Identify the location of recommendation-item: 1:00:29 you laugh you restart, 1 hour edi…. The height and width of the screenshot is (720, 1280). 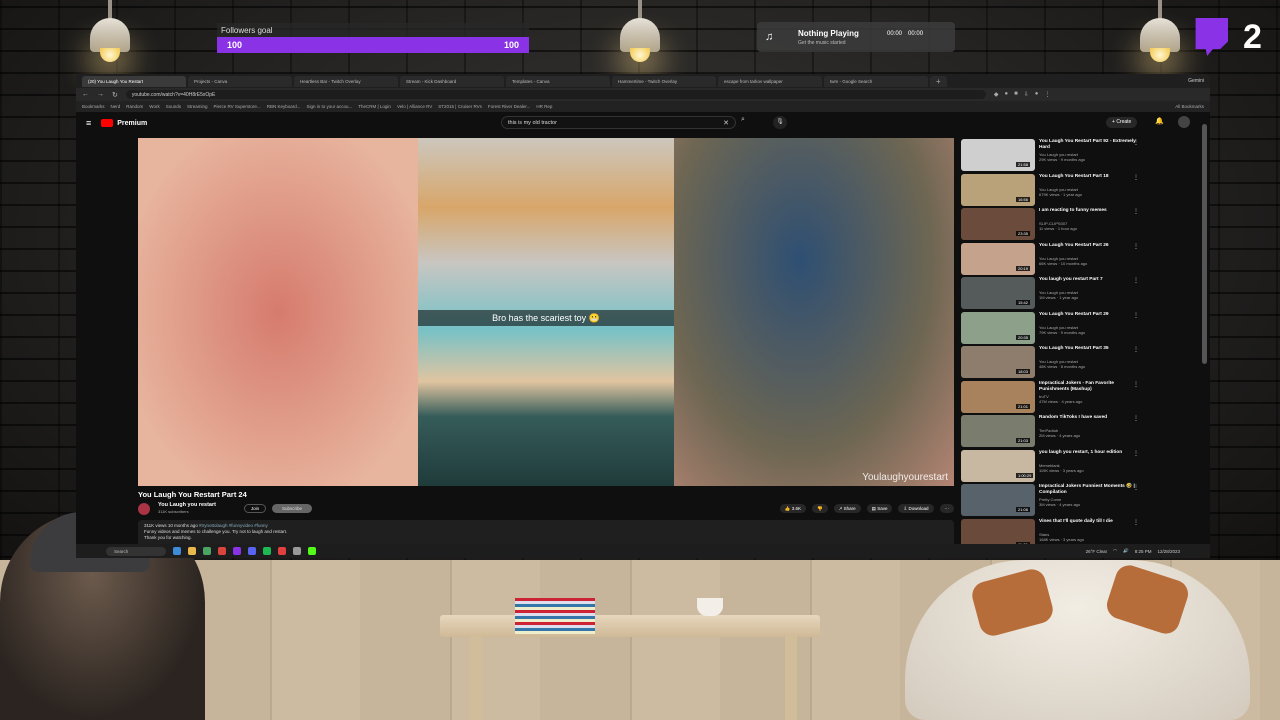
(1056, 466).